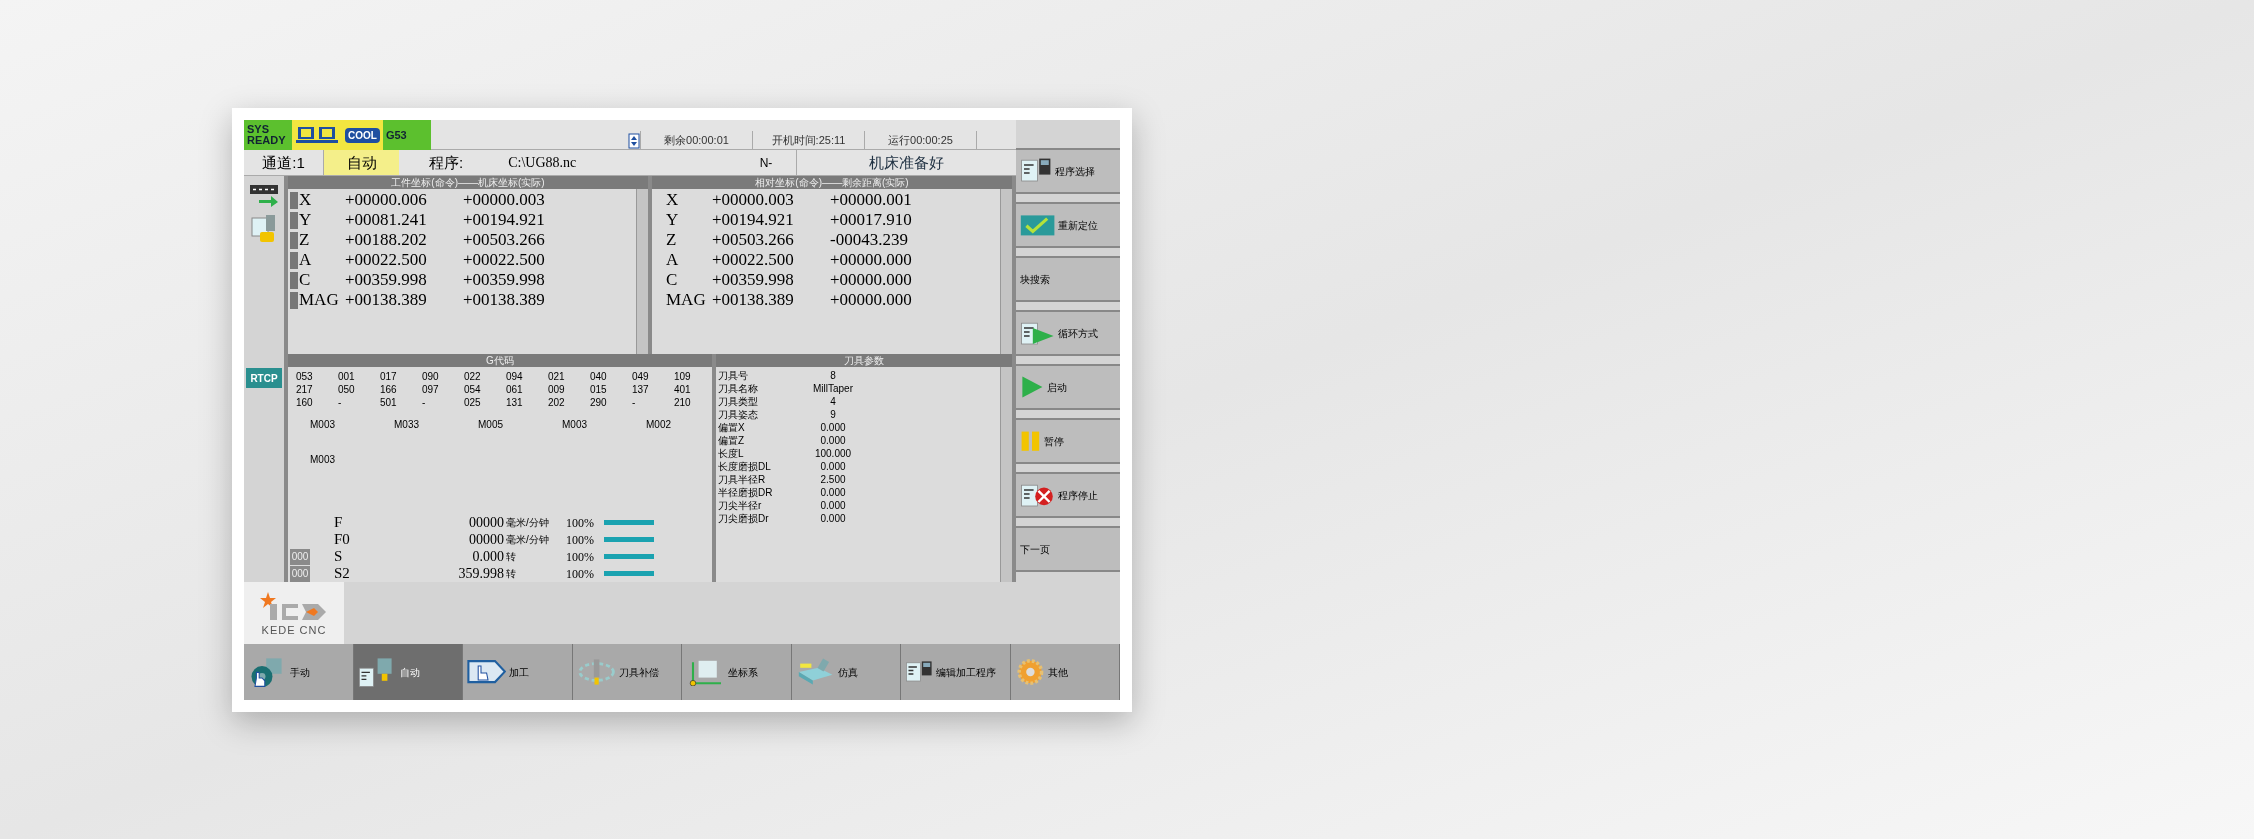 Image resolution: width=2254 pixels, height=839 pixels. Describe the element at coordinates (386, 240) in the screenshot. I see `axis-value: +00188.202` at that location.